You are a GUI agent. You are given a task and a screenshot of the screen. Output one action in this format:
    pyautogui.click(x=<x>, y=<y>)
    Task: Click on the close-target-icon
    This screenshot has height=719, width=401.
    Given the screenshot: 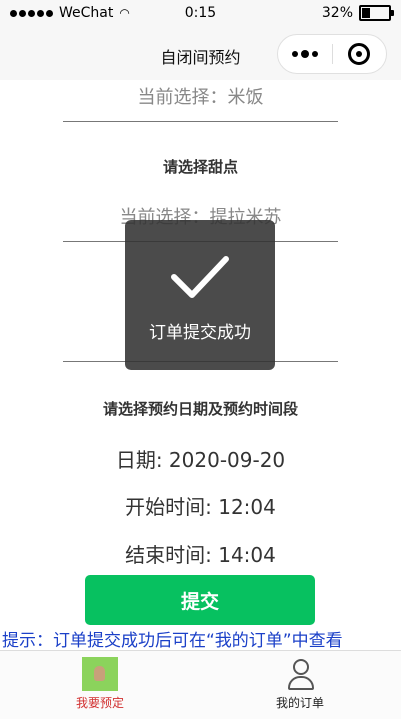 What is the action you would take?
    pyautogui.click(x=359, y=54)
    